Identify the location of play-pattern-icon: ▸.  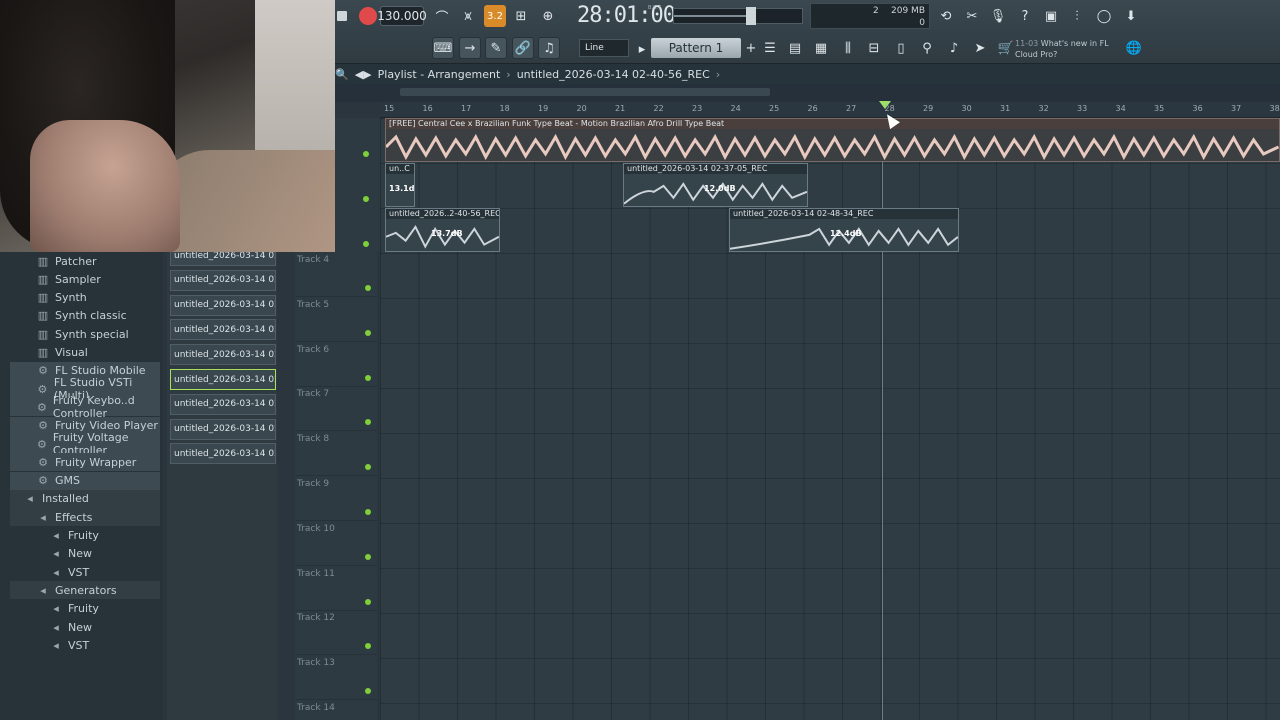
(642, 49).